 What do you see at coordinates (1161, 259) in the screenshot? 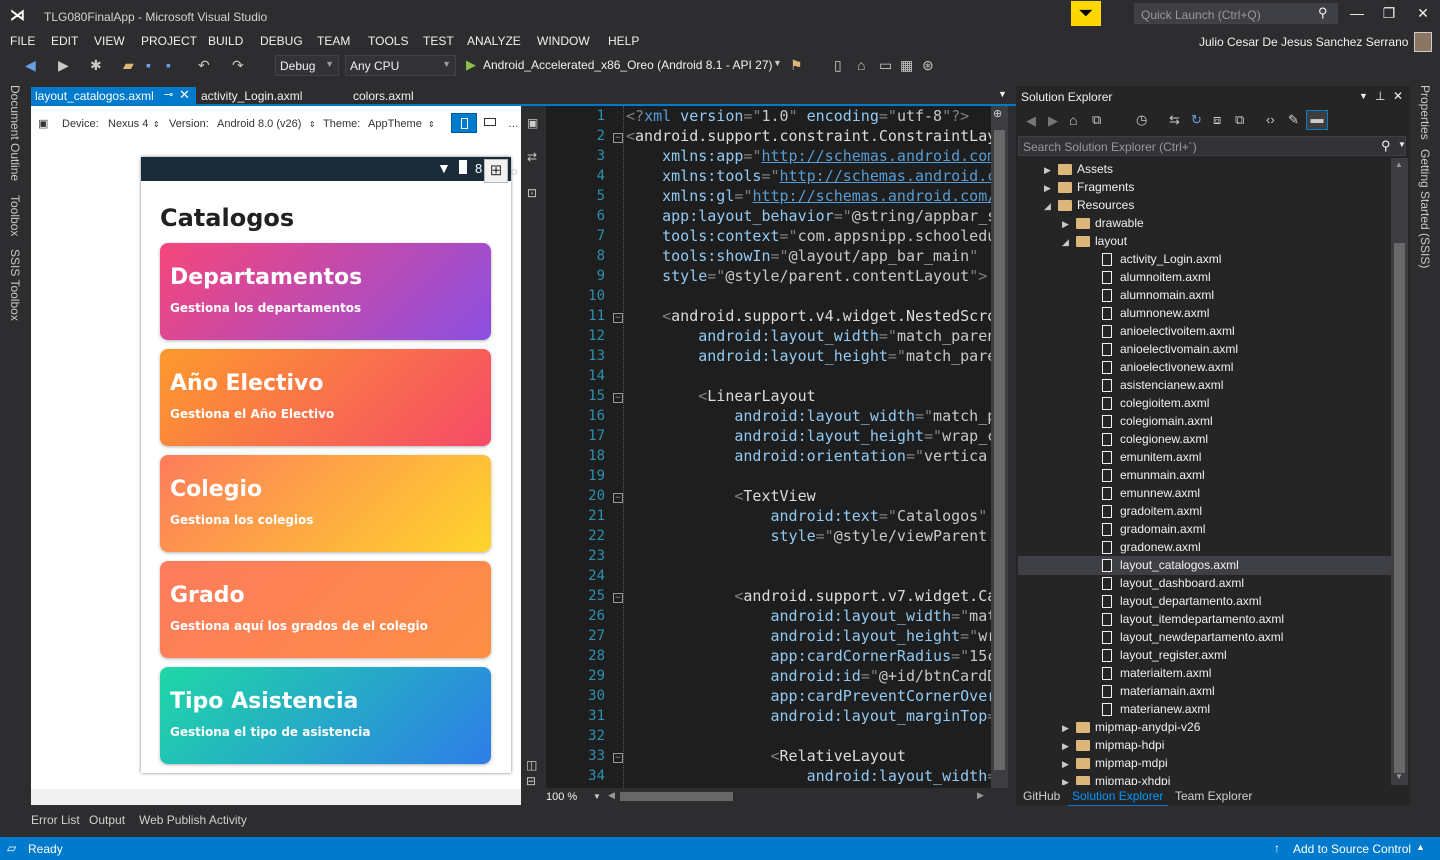
I see `tree-file-item: activity_Login.axml` at bounding box center [1161, 259].